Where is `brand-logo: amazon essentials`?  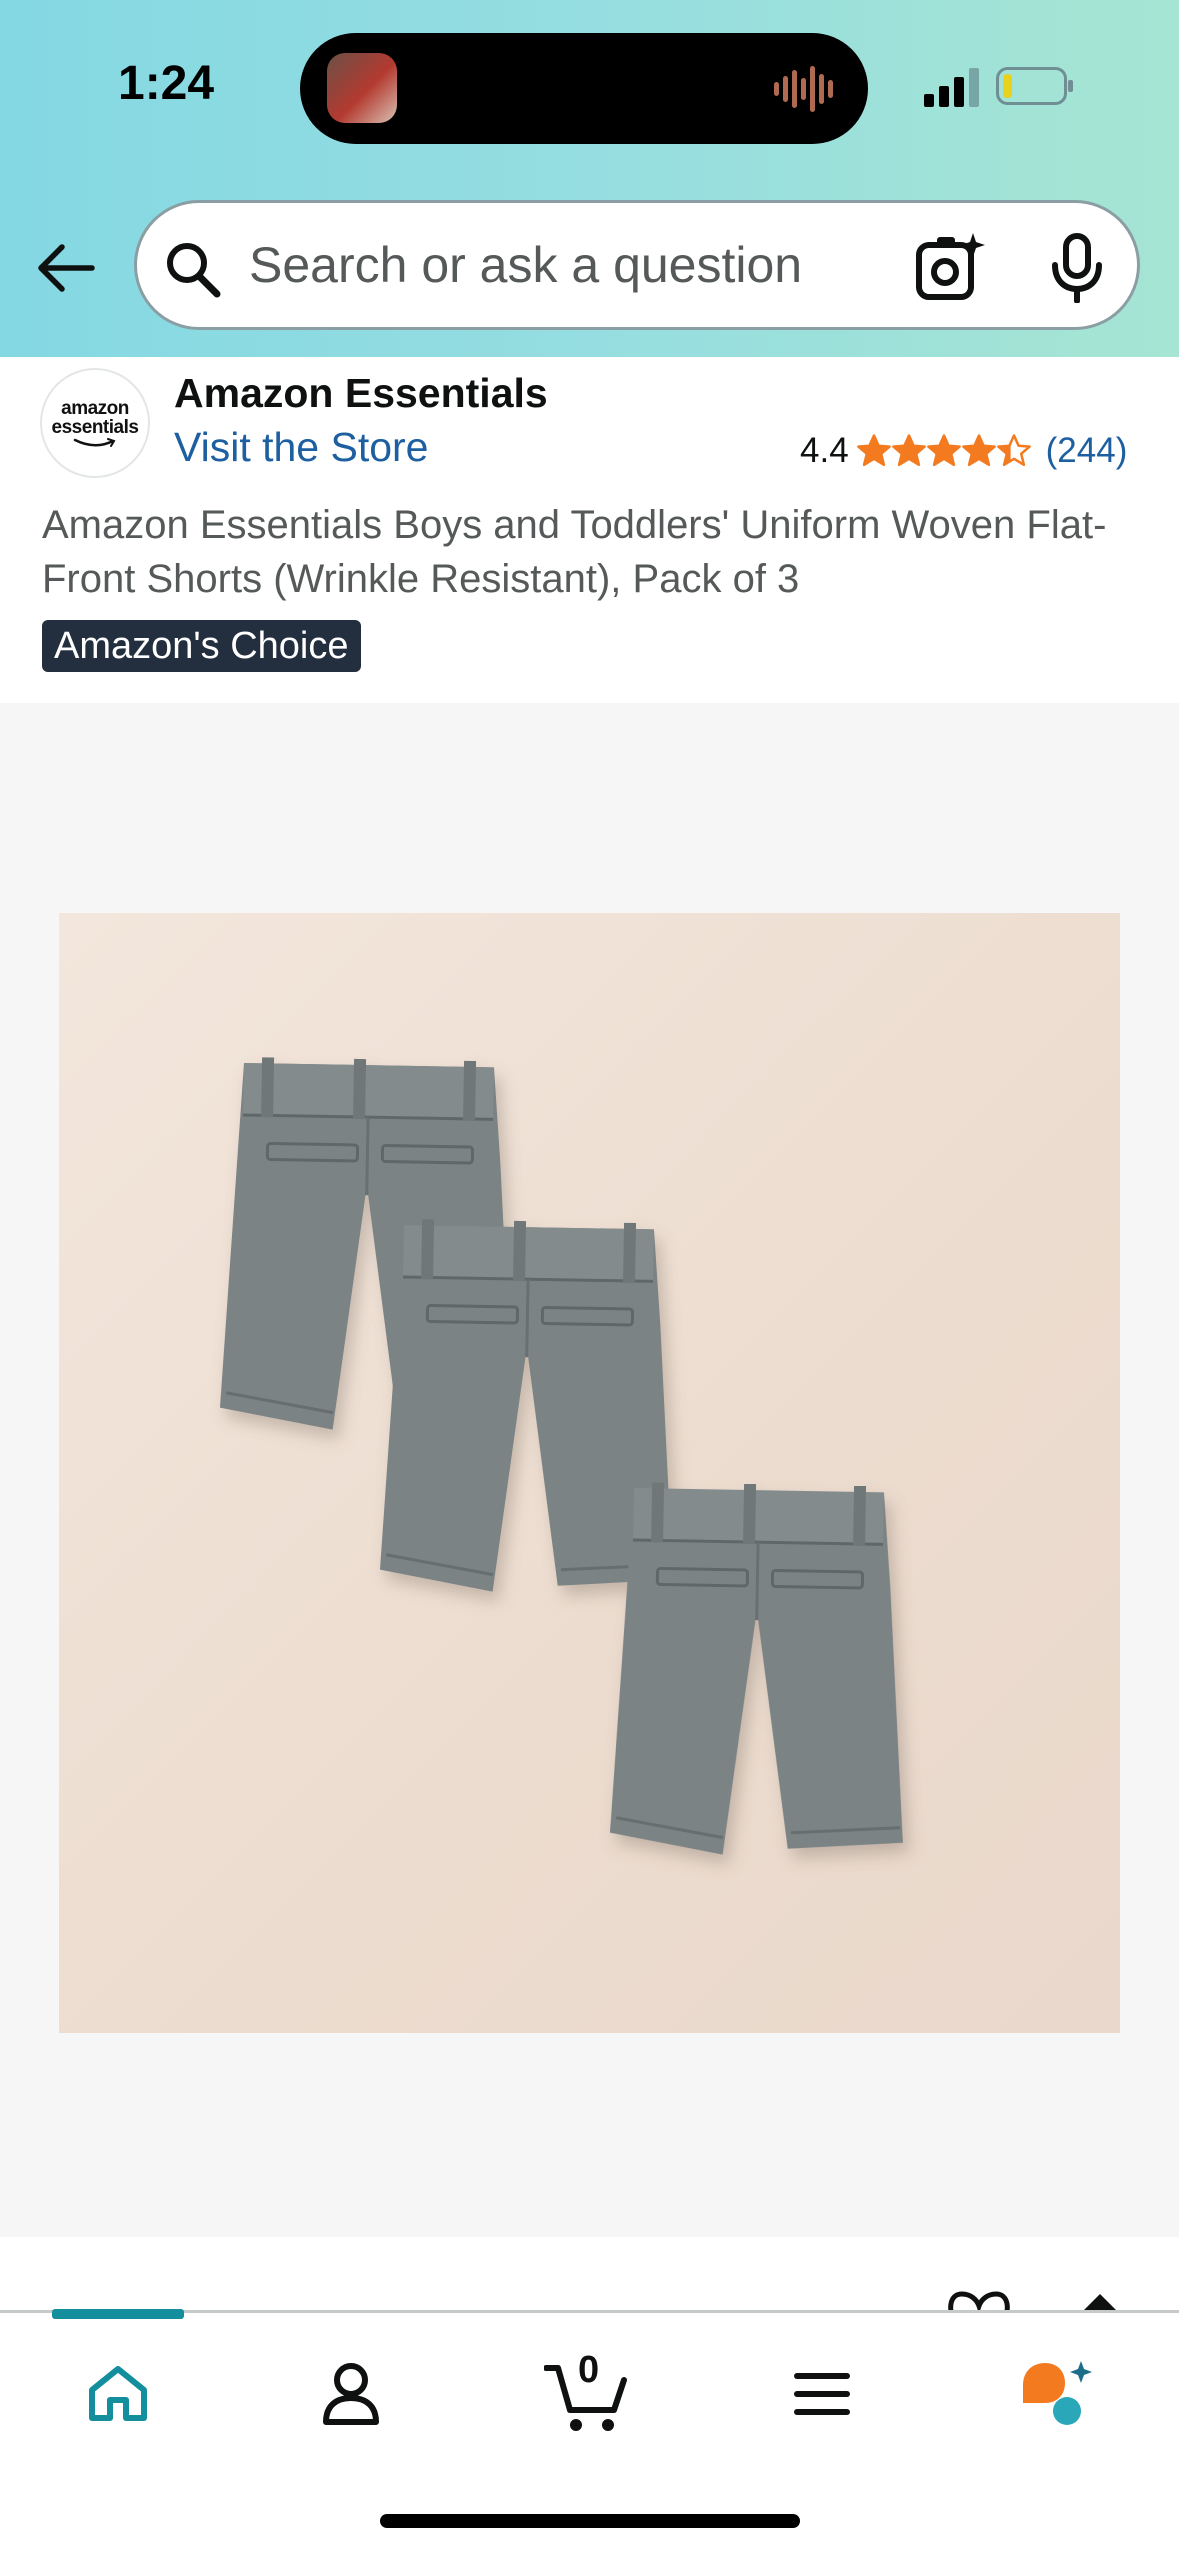 brand-logo: amazon essentials is located at coordinates (95, 423).